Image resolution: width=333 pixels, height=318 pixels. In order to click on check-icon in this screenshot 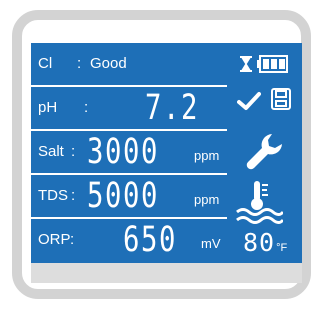, I will do `click(249, 101)`.